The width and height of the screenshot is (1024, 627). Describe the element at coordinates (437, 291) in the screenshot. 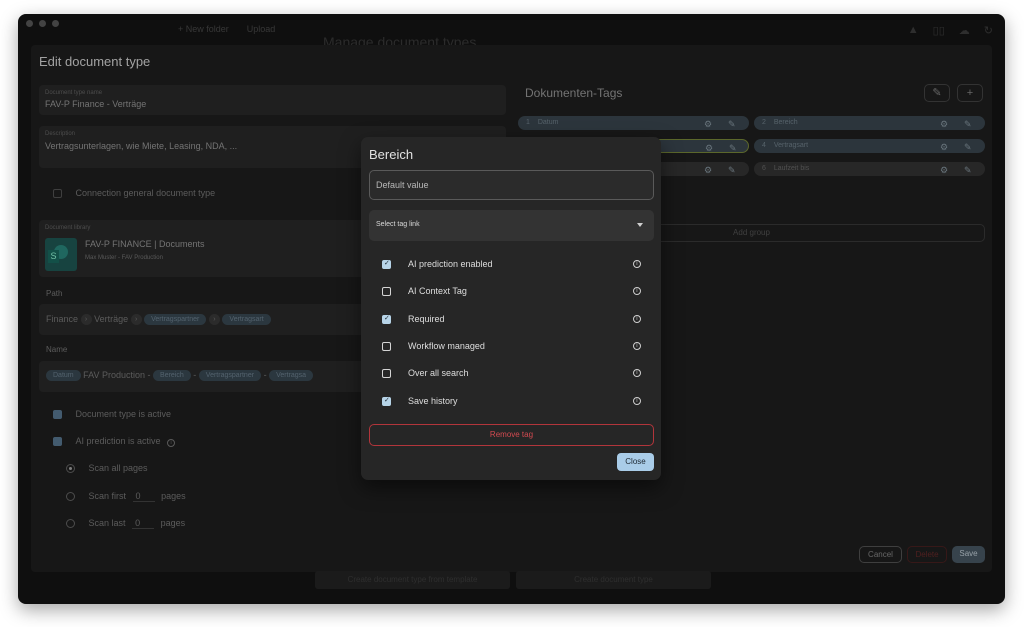

I see `option-label: AI Context Tag` at that location.